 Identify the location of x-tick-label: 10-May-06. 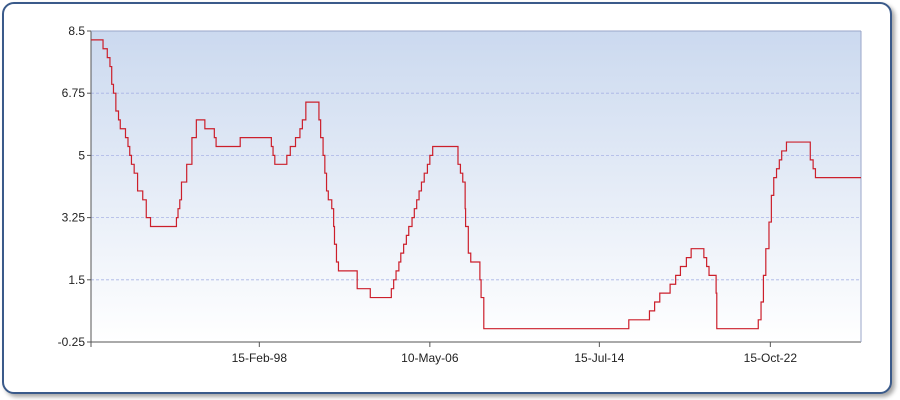
(430, 358).